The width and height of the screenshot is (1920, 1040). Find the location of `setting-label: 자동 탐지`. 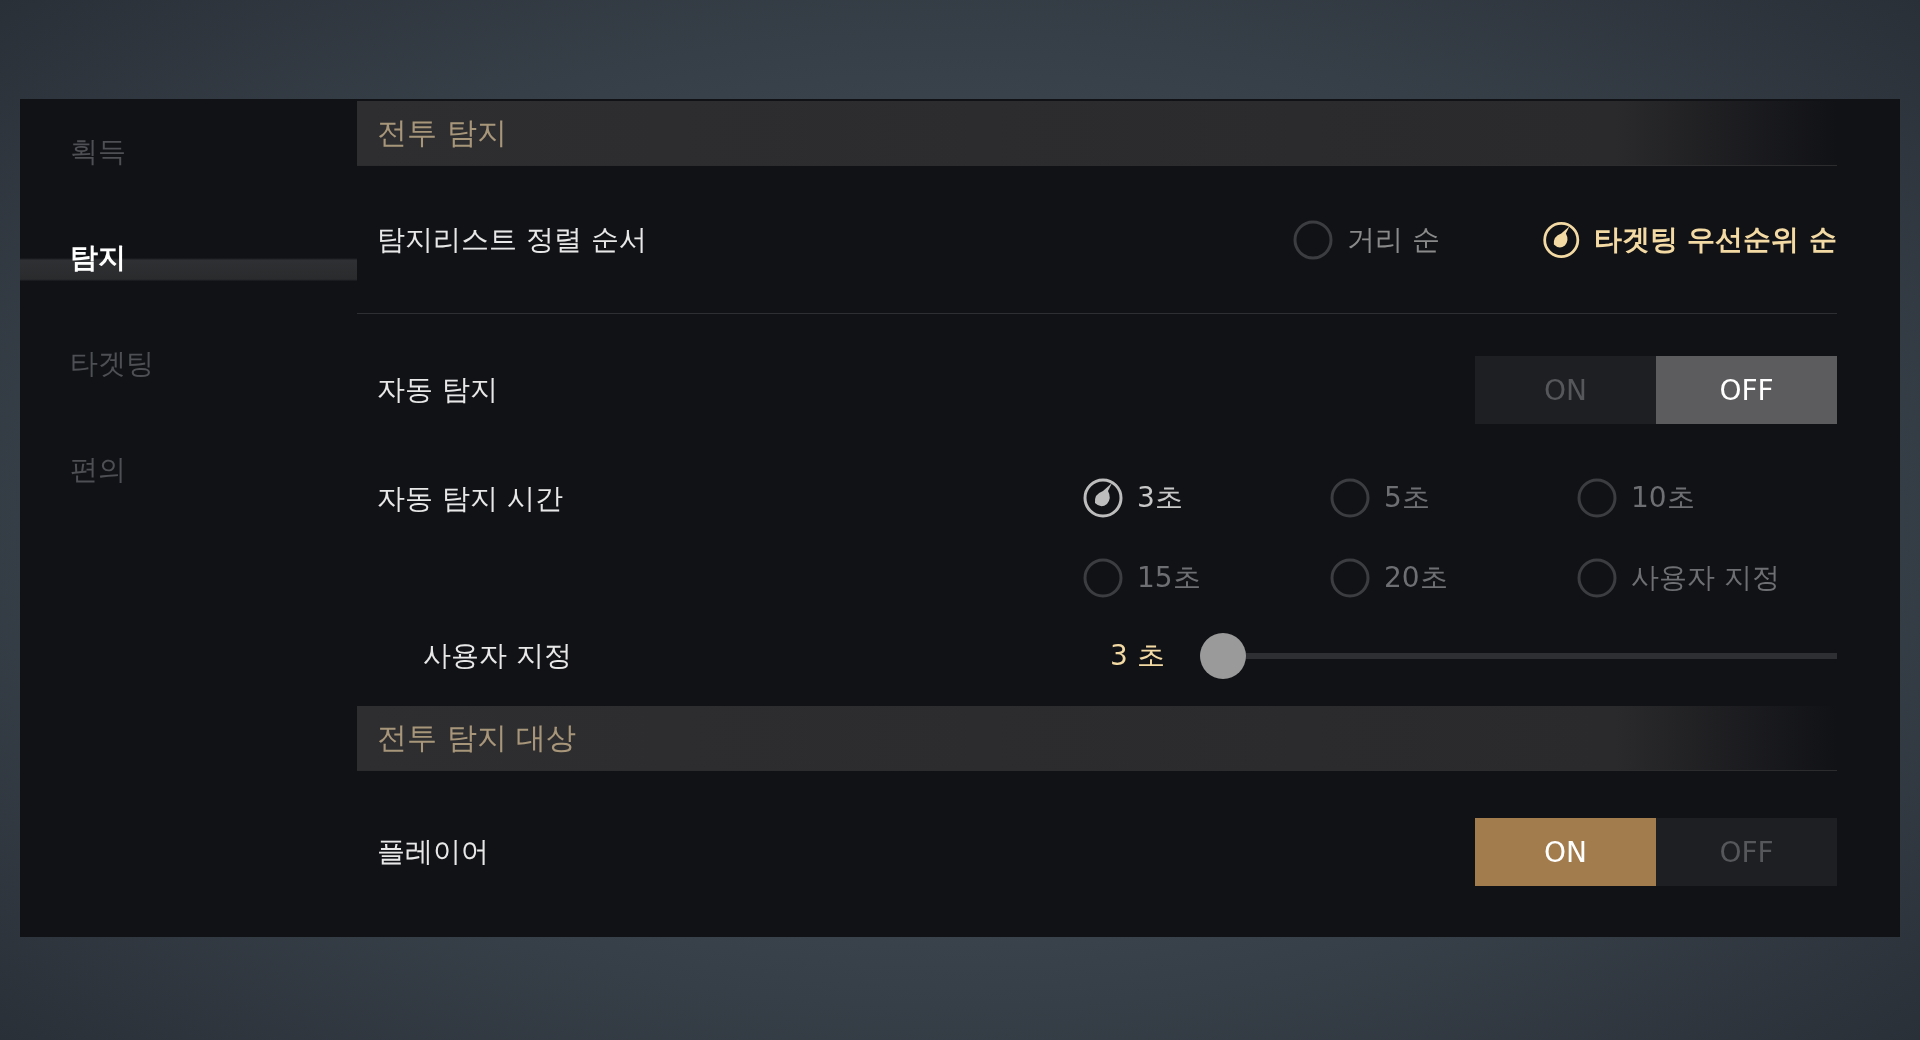

setting-label: 자동 탐지 is located at coordinates (438, 390).